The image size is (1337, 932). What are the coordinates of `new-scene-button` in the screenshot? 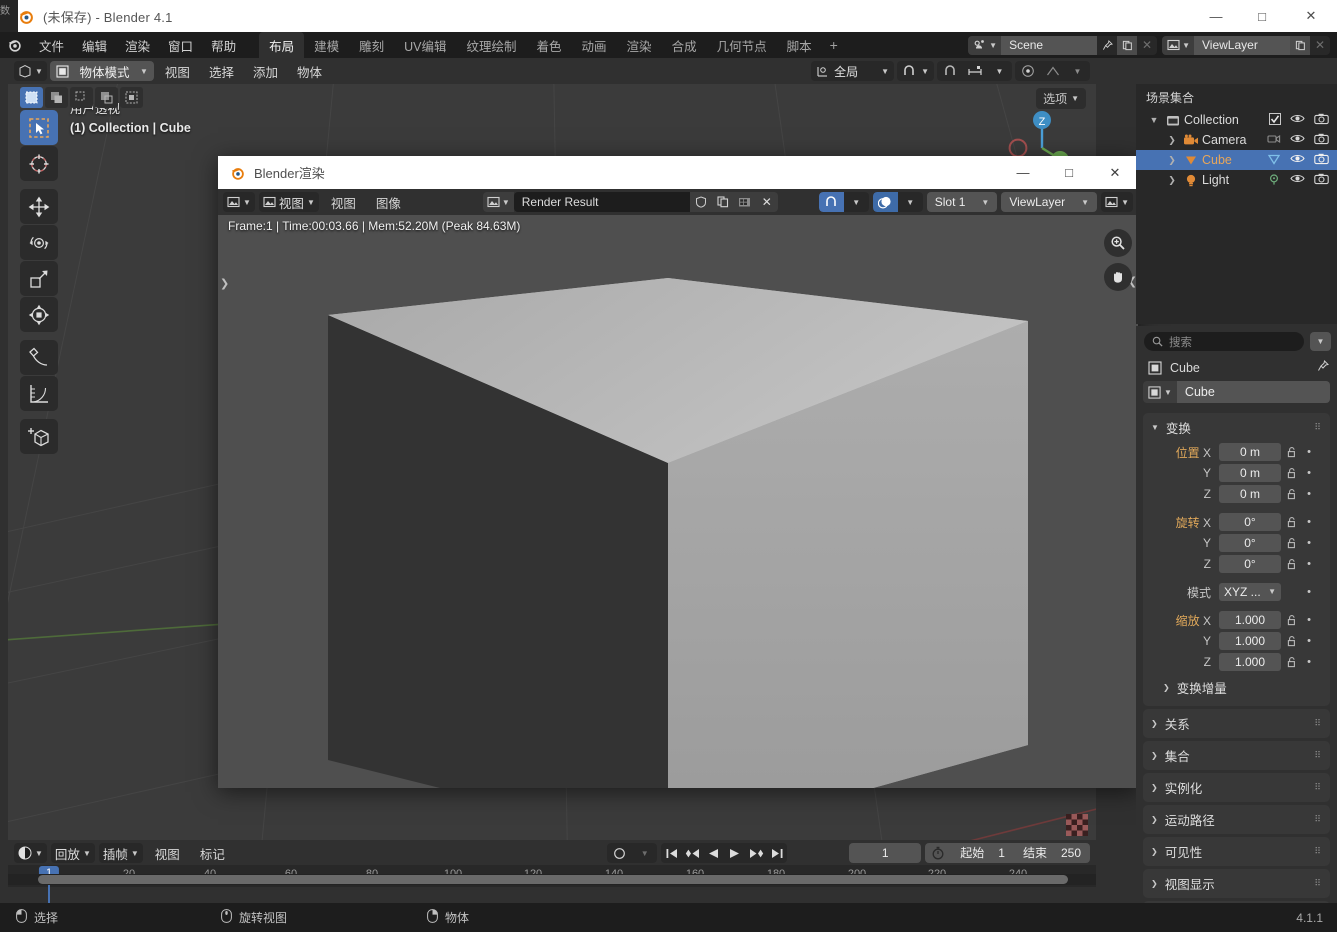 It's located at (1127, 45).